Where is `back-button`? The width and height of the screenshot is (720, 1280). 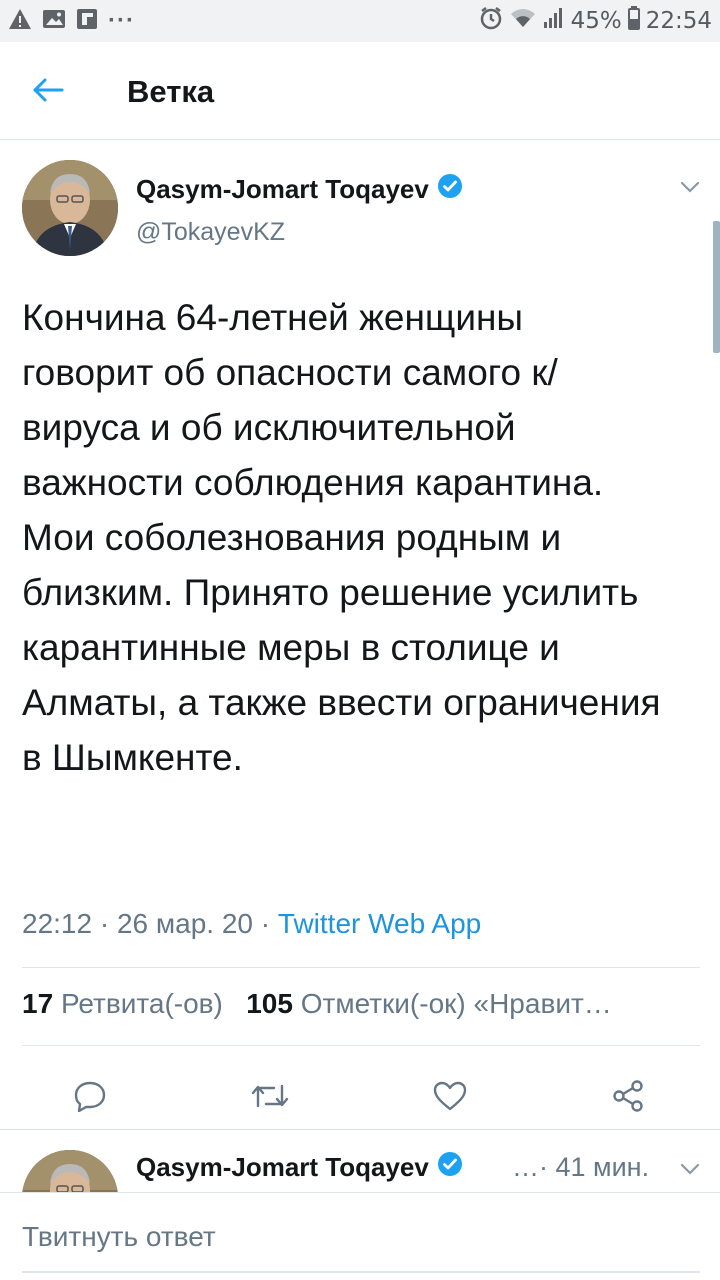 back-button is located at coordinates (48, 92).